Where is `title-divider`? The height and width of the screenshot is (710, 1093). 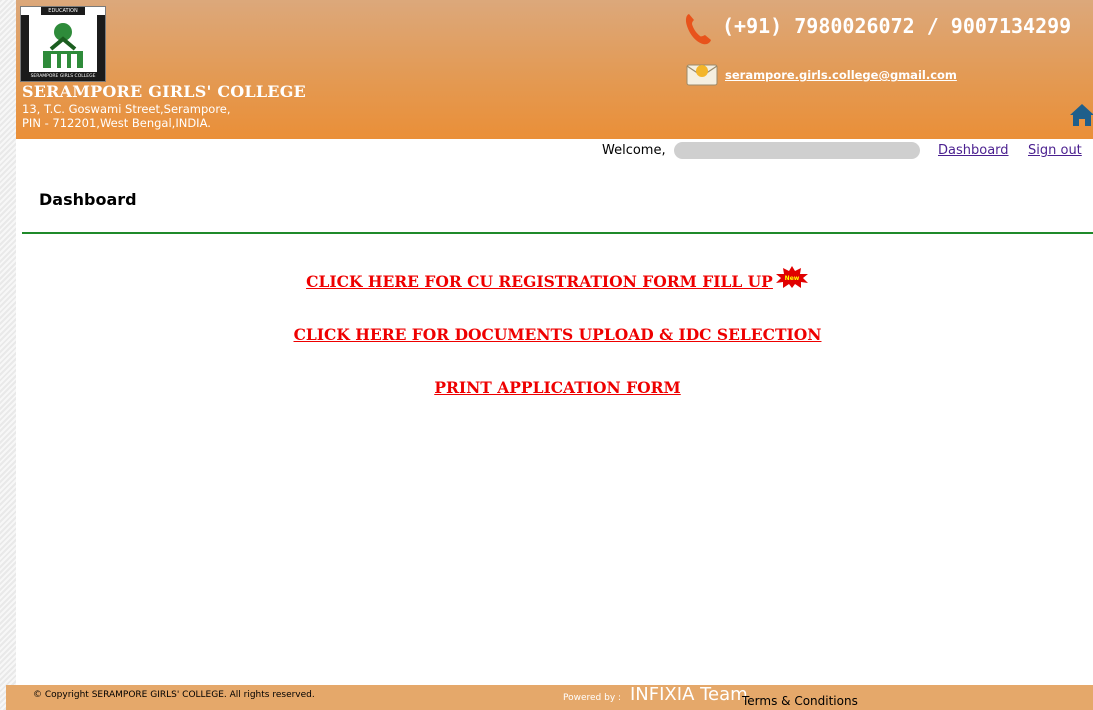
title-divider is located at coordinates (557, 233).